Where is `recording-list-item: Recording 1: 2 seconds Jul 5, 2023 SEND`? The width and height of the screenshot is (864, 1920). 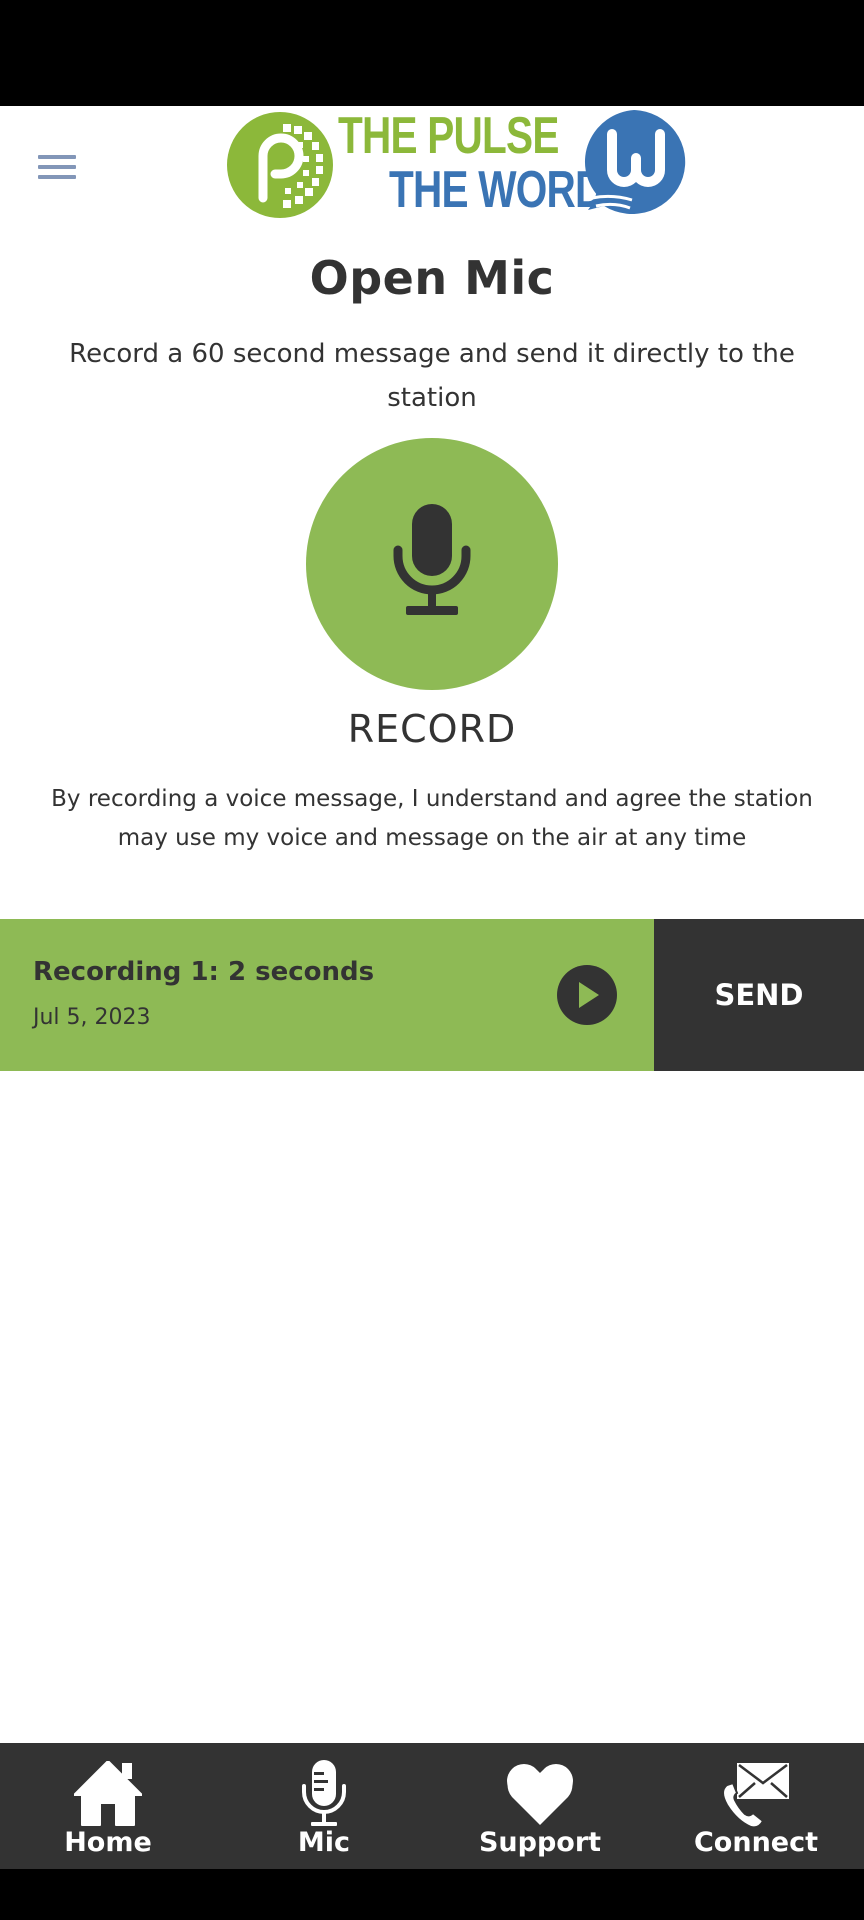 recording-list-item: Recording 1: 2 seconds Jul 5, 2023 SEND is located at coordinates (432, 995).